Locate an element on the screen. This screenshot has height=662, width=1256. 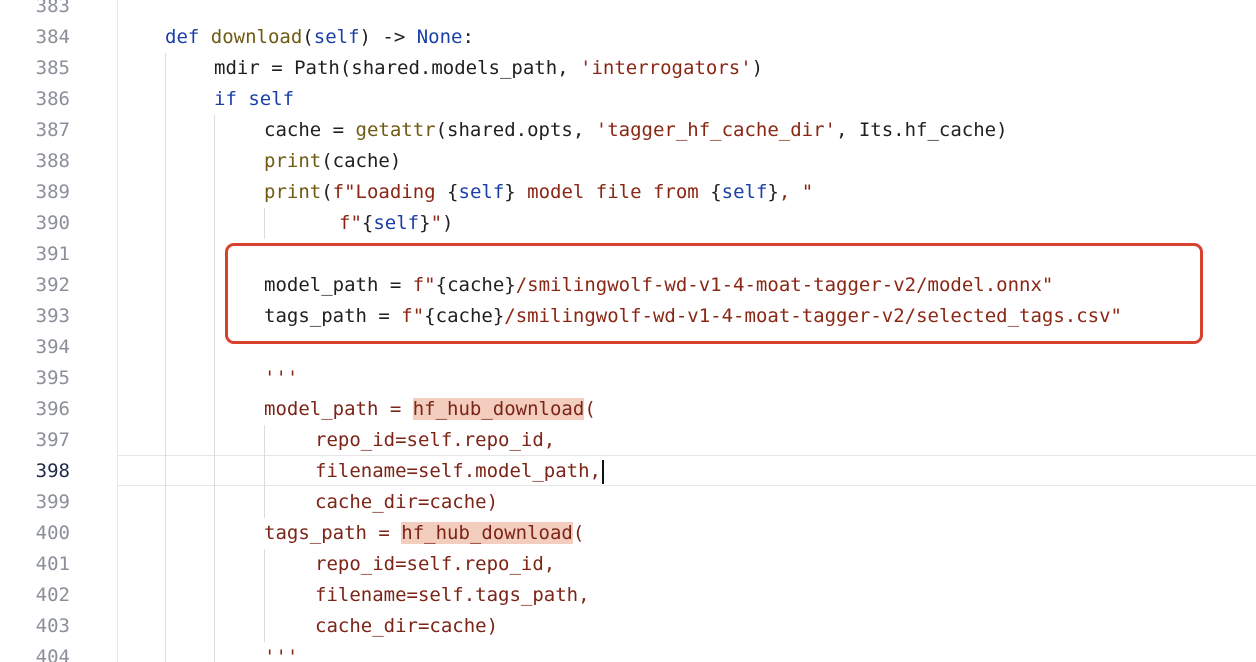
string-literal: 'tagger_hf_cache_dir' is located at coordinates (715, 130).